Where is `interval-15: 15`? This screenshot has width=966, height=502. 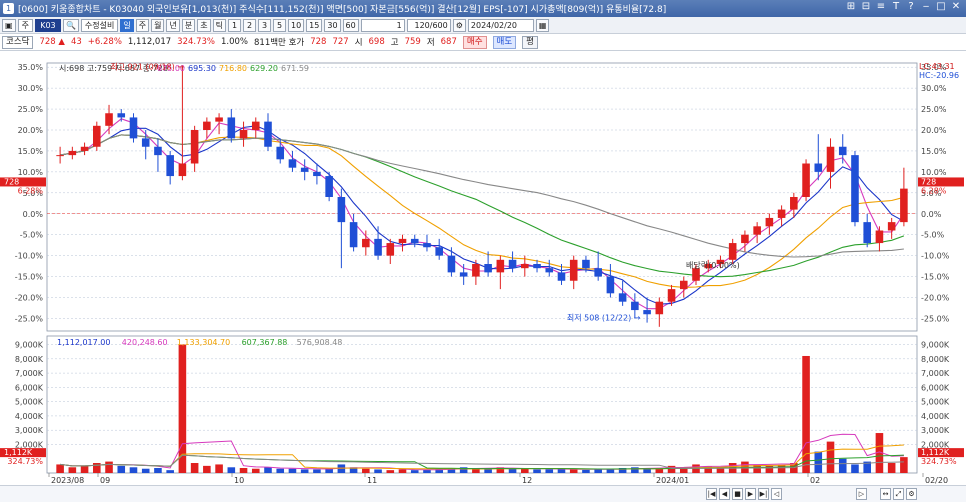
interval-15: 15 is located at coordinates (314, 25).